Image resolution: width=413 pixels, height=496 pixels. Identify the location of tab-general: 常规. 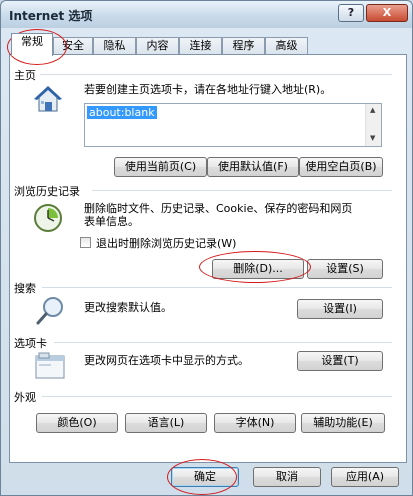
(32, 44).